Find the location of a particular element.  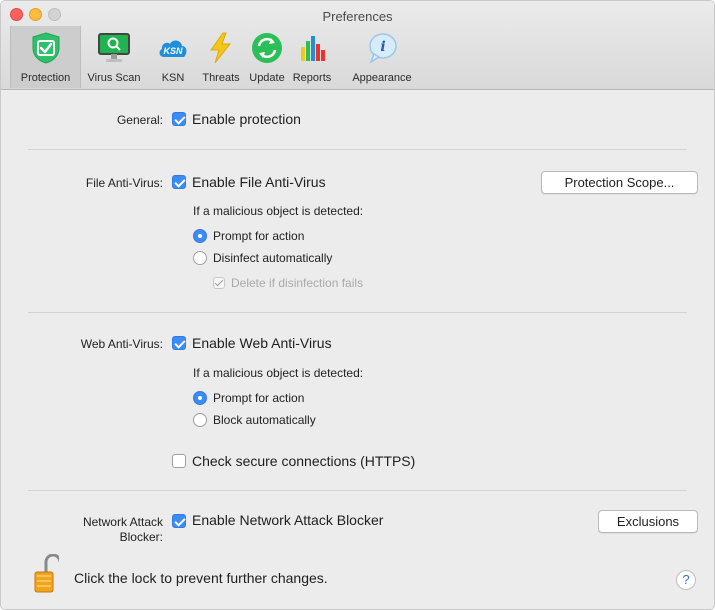

enable-protection-label: Enable protection is located at coordinates (246, 119).